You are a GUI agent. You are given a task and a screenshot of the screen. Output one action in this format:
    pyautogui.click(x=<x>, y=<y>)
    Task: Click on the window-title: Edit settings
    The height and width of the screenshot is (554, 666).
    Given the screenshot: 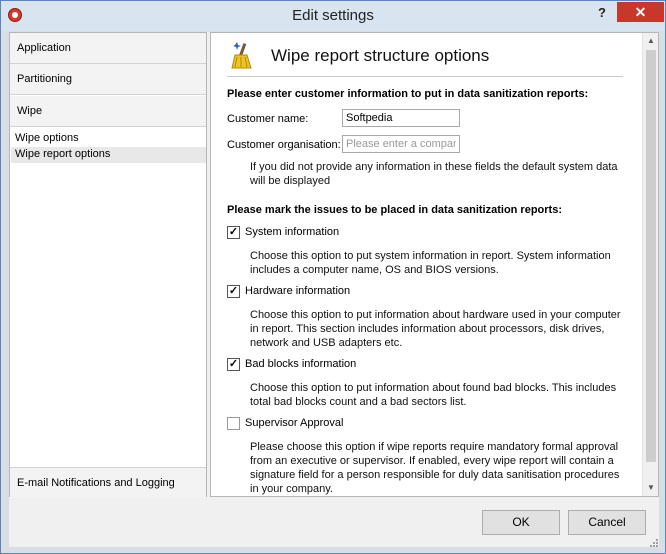 What is the action you would take?
    pyautogui.click(x=333, y=15)
    